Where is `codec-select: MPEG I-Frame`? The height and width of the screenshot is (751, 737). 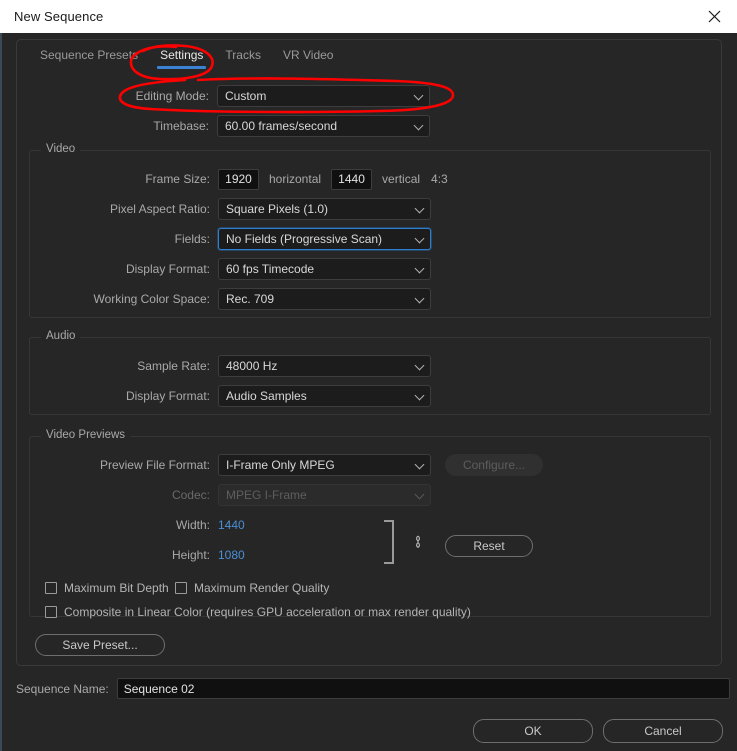
codec-select: MPEG I-Frame is located at coordinates (324, 495).